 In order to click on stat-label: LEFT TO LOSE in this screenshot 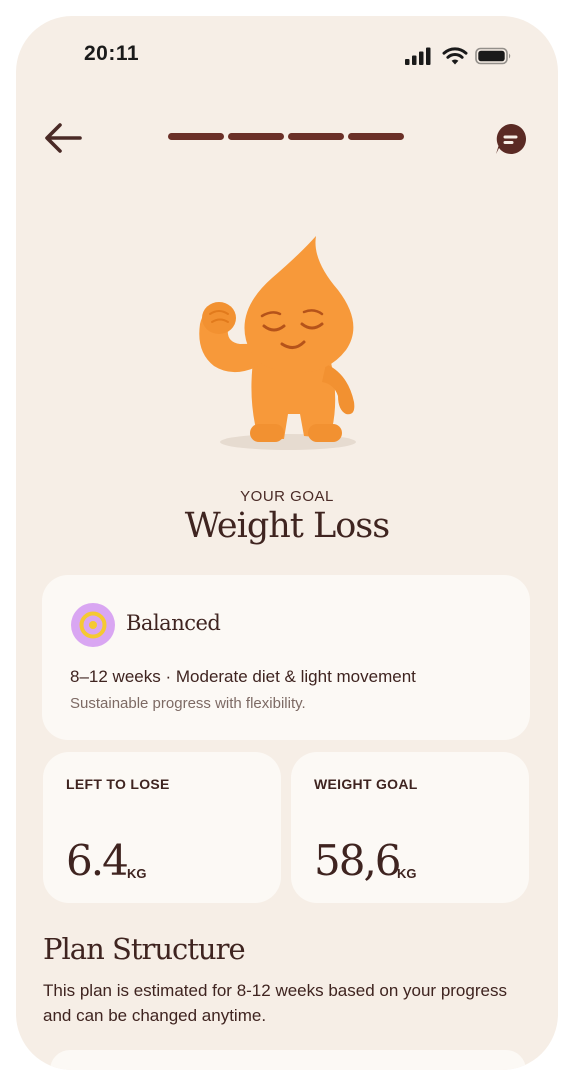, I will do `click(118, 784)`.